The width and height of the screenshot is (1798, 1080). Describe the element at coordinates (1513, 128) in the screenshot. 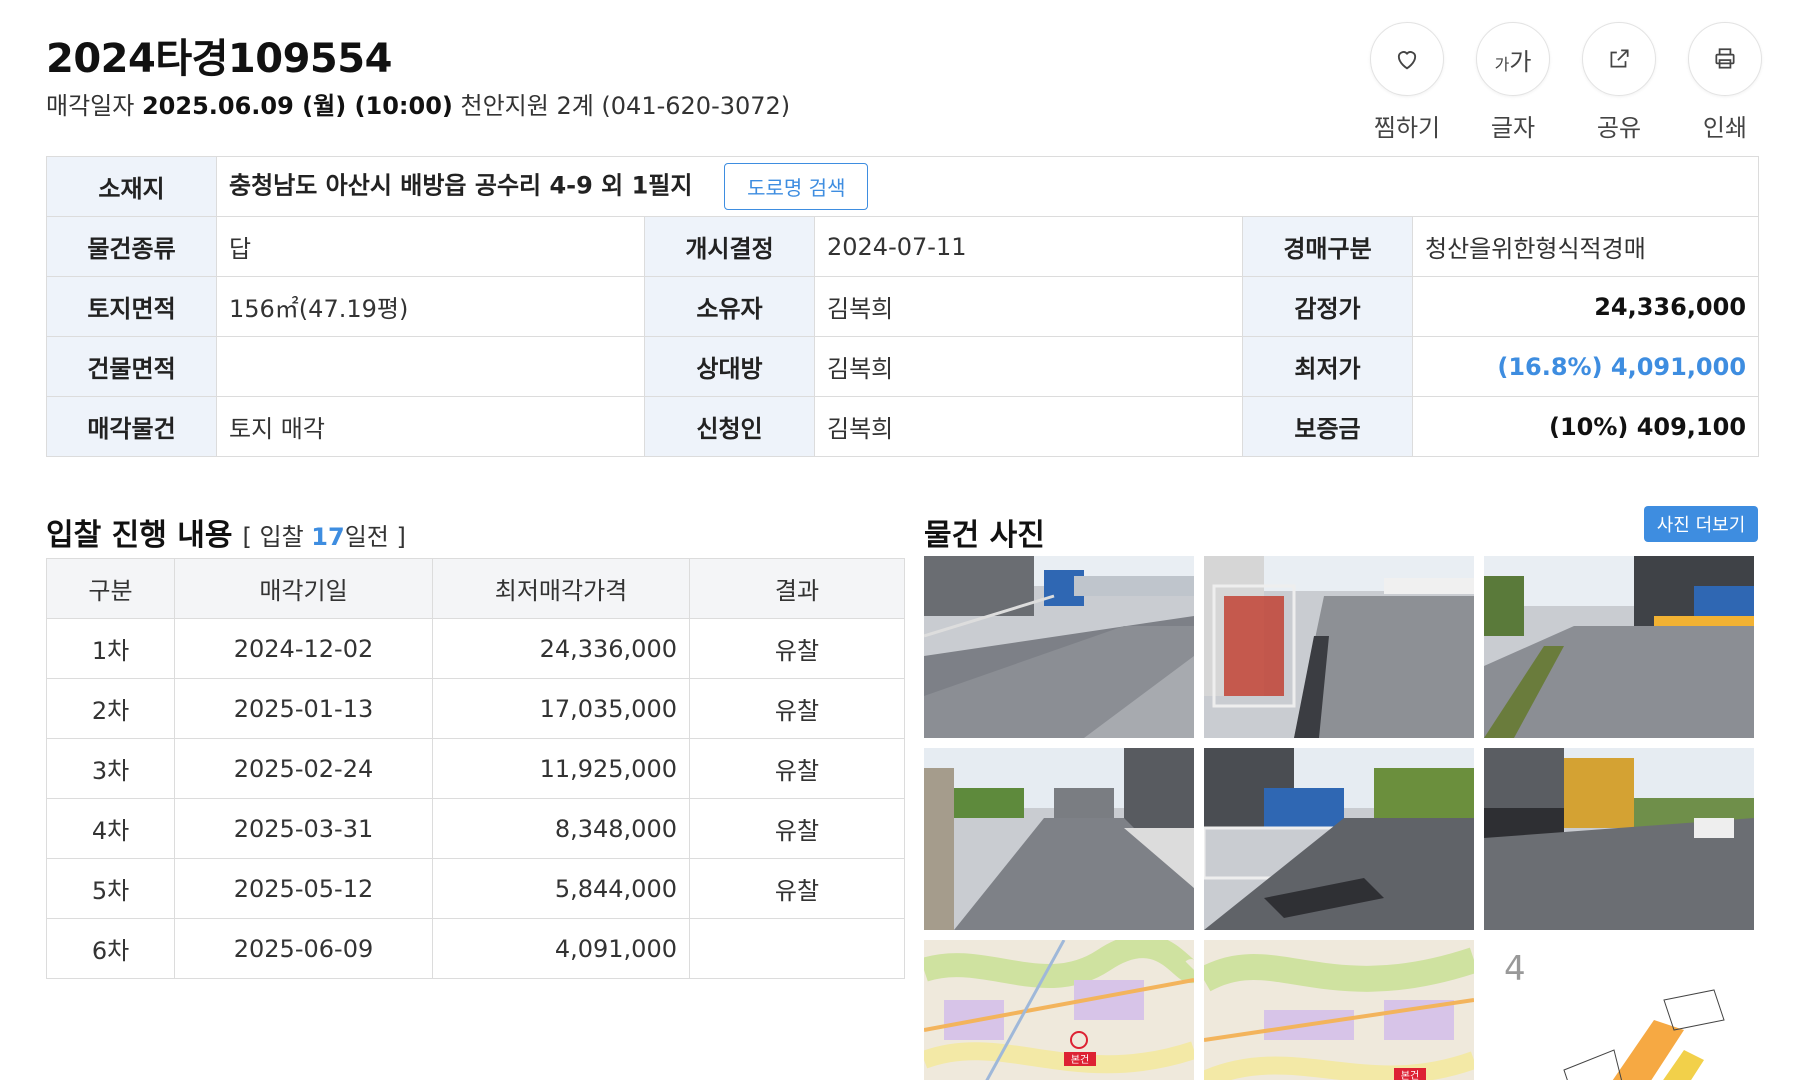

I see `font-label: 글자` at that location.